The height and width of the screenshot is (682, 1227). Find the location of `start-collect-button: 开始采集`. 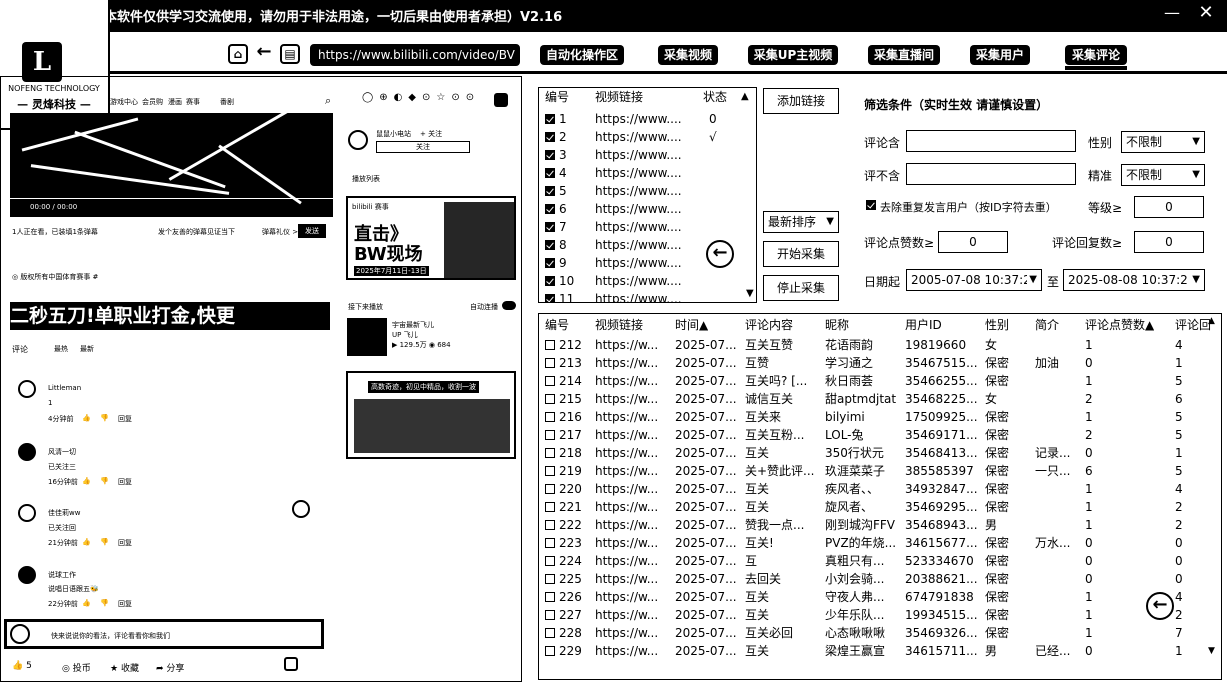

start-collect-button: 开始采集 is located at coordinates (801, 254).